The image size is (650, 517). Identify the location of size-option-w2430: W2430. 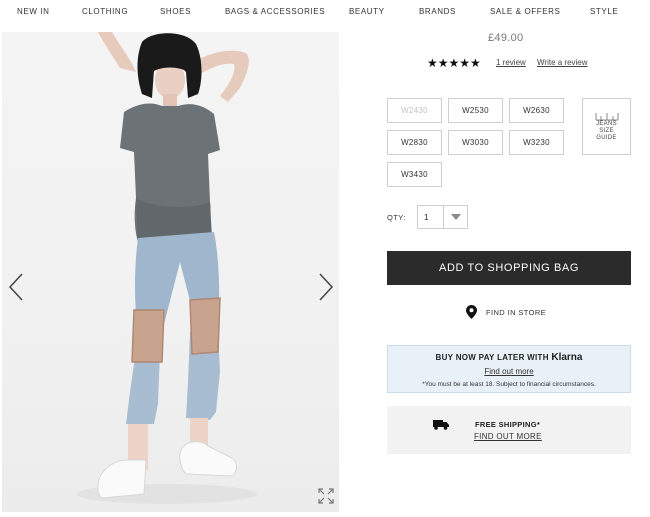
(414, 110).